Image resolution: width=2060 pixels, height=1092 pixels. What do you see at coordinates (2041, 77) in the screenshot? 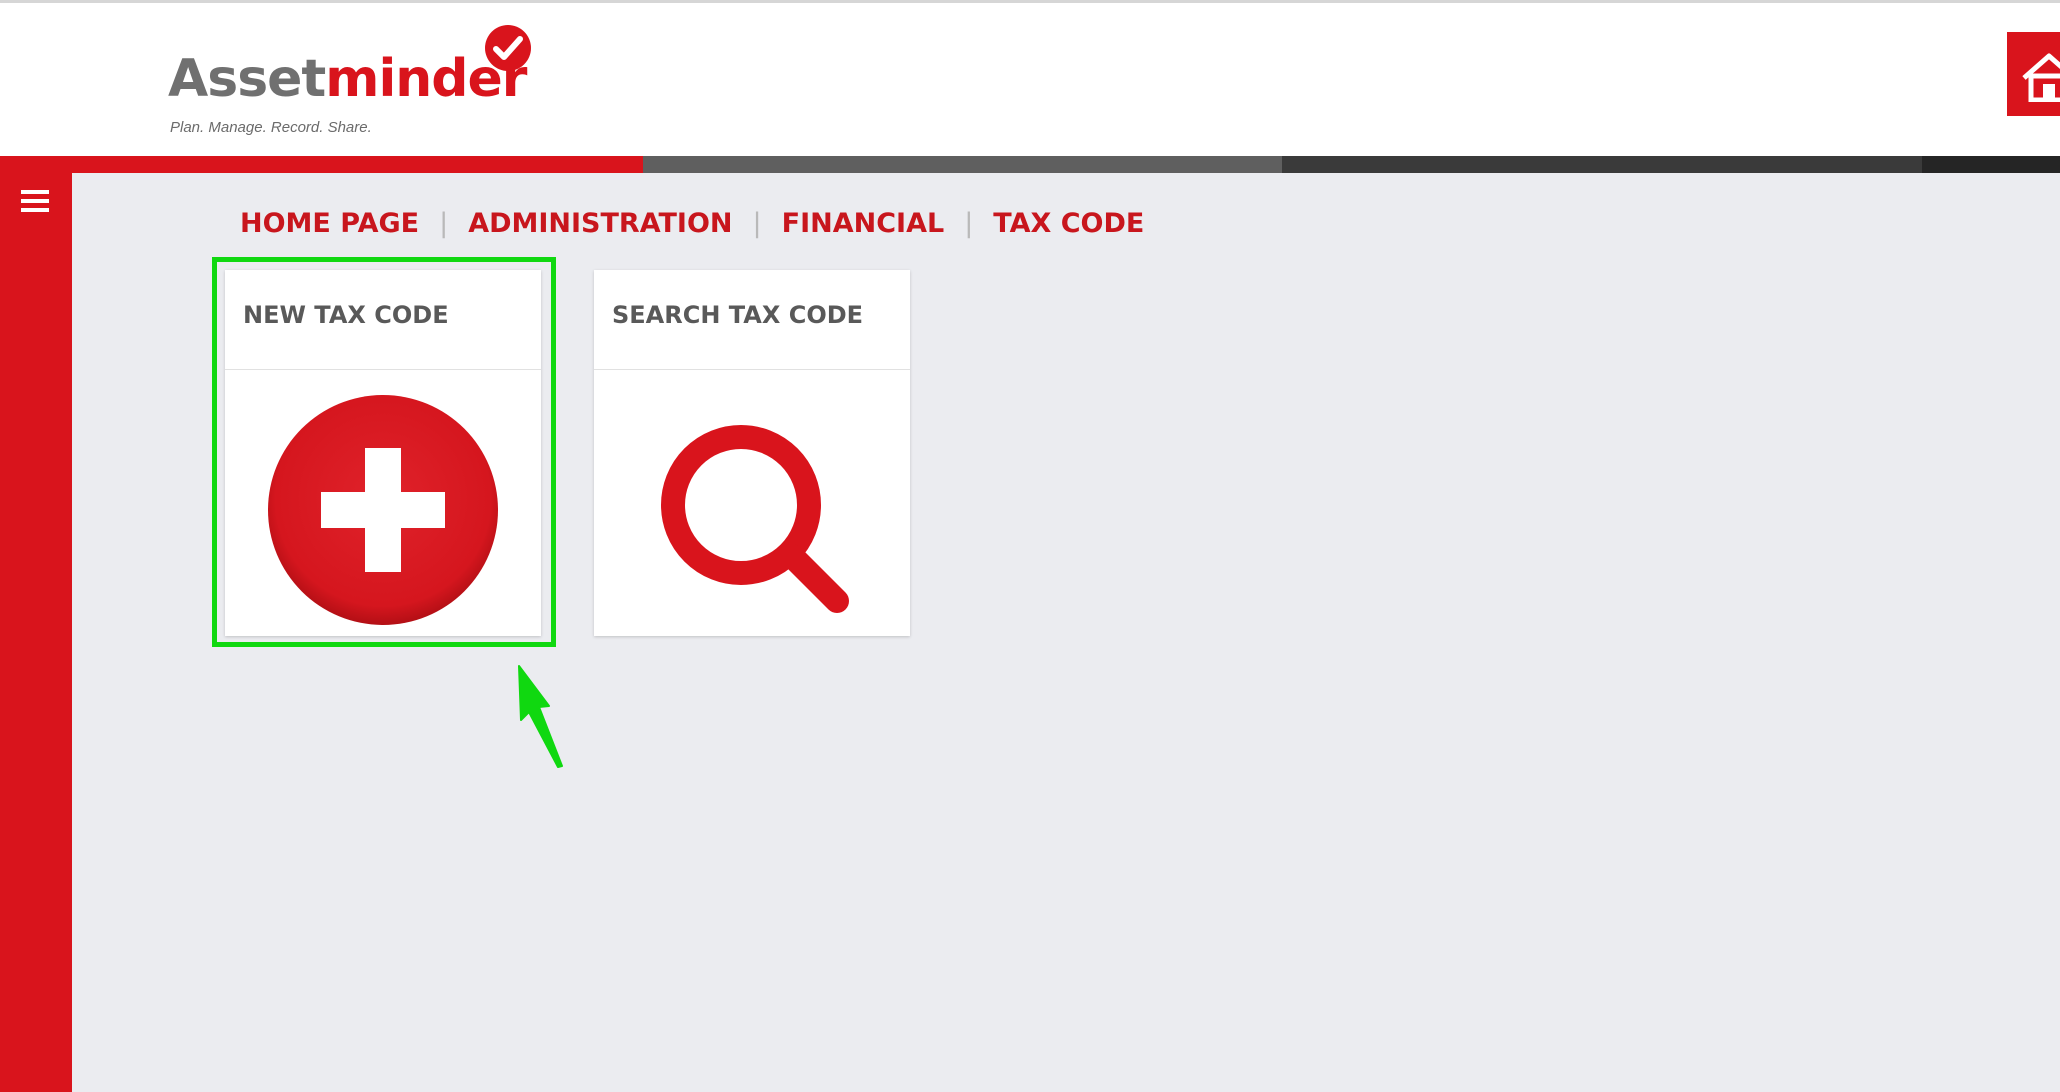
I see `home-icon` at bounding box center [2041, 77].